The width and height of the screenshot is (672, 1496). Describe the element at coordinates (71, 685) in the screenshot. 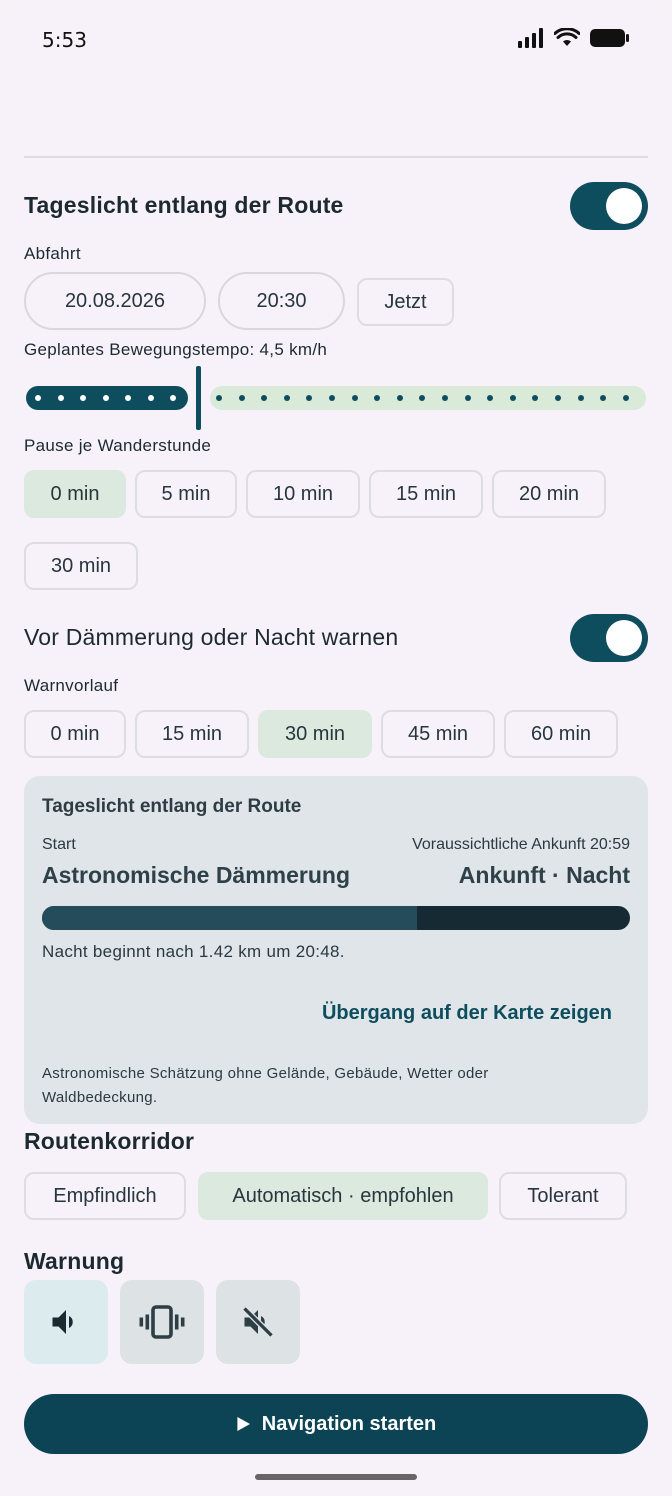

I see `lead-label: Warnvorlauf` at that location.